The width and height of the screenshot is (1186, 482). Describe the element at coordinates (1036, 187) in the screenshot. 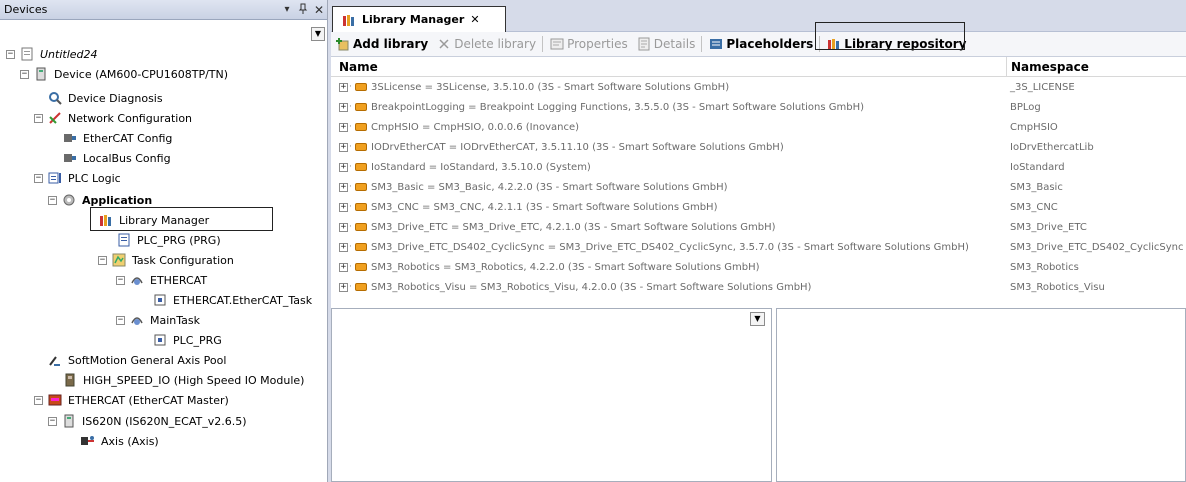

I see `library-namespace: SM3_Basic` at that location.